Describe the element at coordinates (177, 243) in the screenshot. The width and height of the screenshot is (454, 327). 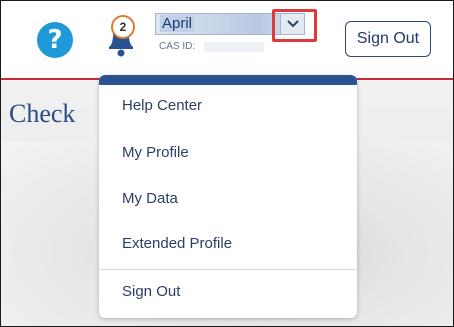
I see `menu-item-extended-profile: Extended Profile` at that location.